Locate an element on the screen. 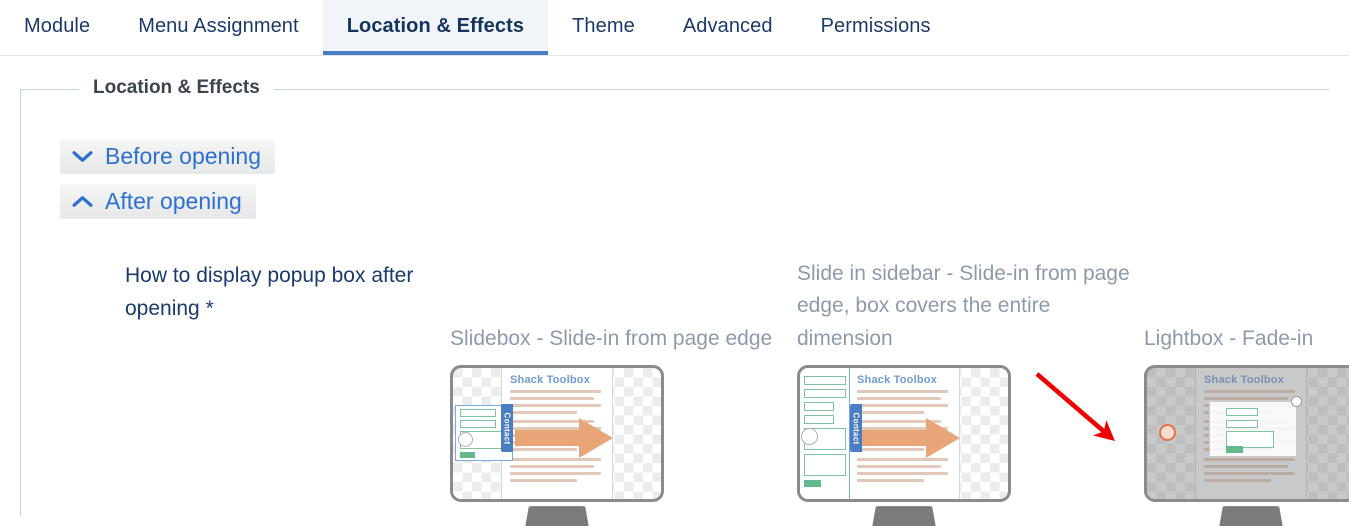  tab-module: Module is located at coordinates (57, 27).